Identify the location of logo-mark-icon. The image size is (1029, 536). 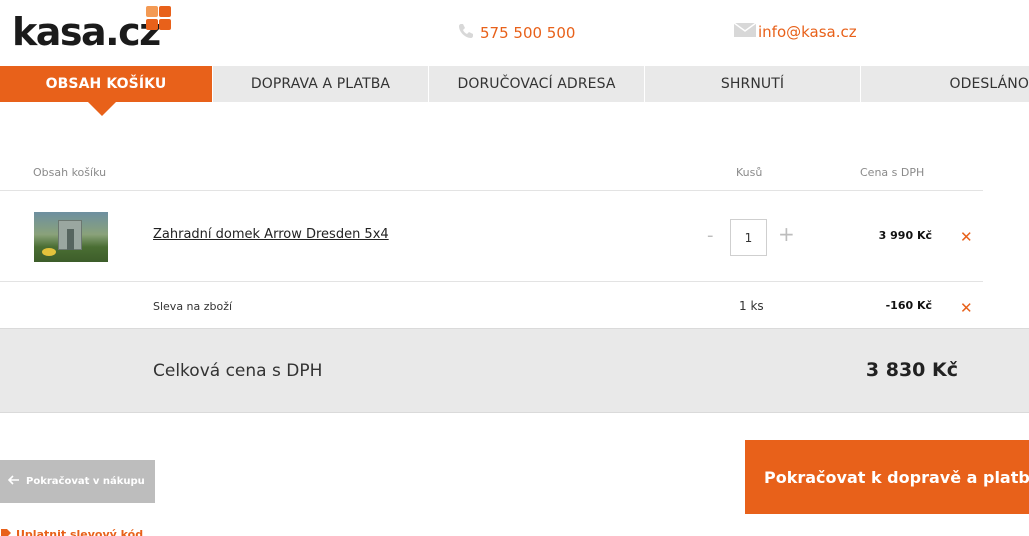
(160, 19).